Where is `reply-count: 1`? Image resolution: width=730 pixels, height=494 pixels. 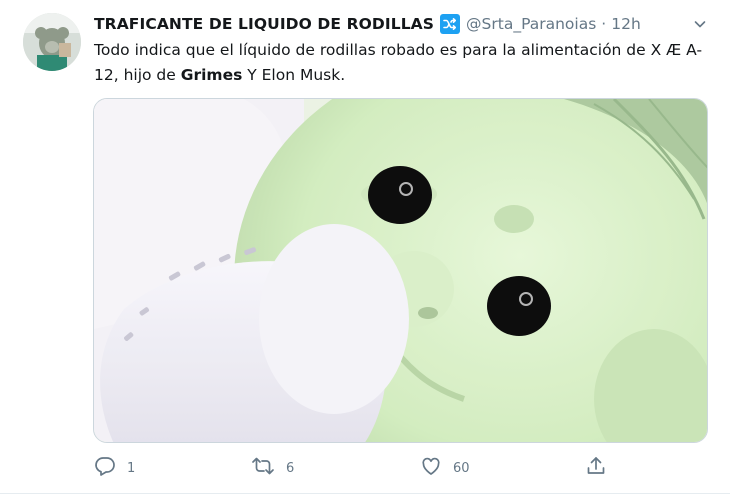
reply-count: 1 is located at coordinates (131, 468).